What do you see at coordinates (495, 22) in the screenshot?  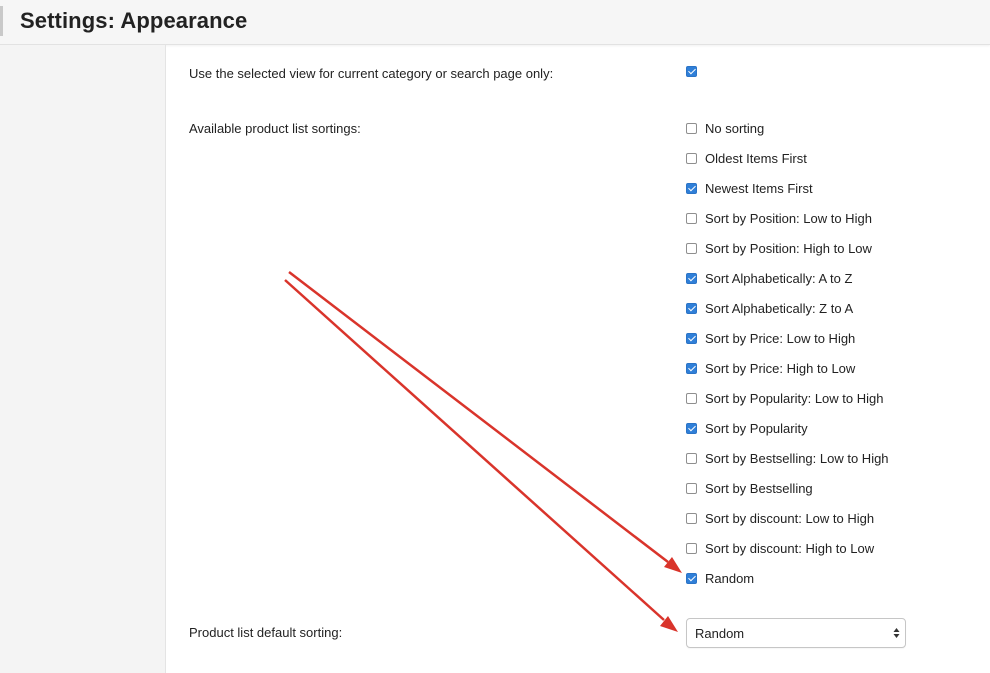 I see `page-header: Settings: Appearance` at bounding box center [495, 22].